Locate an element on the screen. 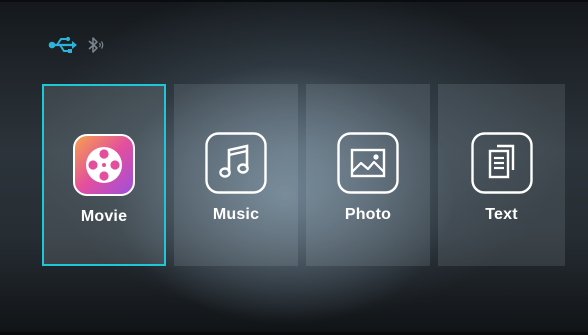  menu-item-movie: Movie is located at coordinates (104, 175).